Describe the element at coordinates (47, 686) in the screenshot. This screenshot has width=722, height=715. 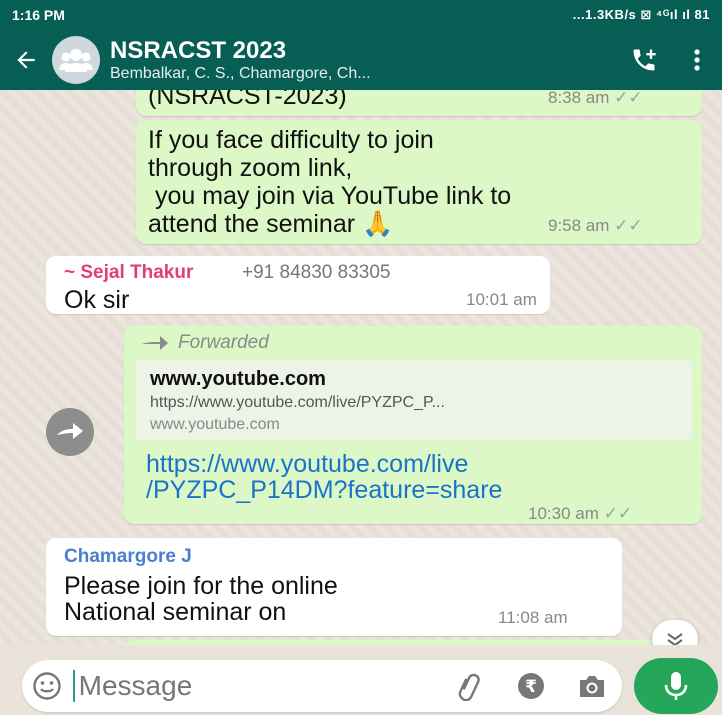
I see `emoji-icon` at that location.